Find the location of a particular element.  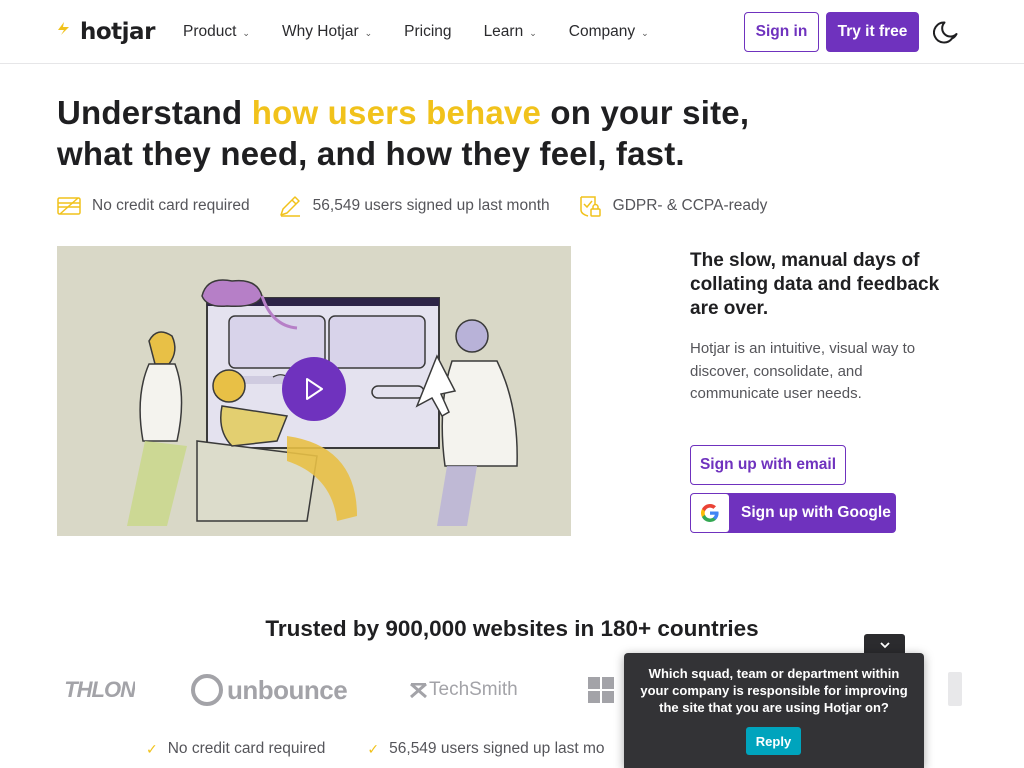

play-video-button is located at coordinates (314, 389).